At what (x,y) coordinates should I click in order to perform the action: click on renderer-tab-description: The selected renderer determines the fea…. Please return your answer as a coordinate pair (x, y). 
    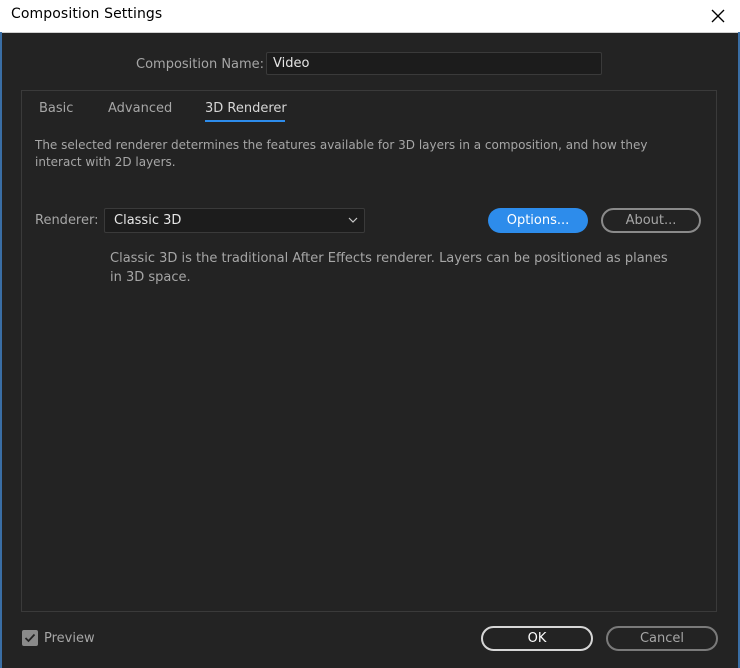
    Looking at the image, I should click on (341, 153).